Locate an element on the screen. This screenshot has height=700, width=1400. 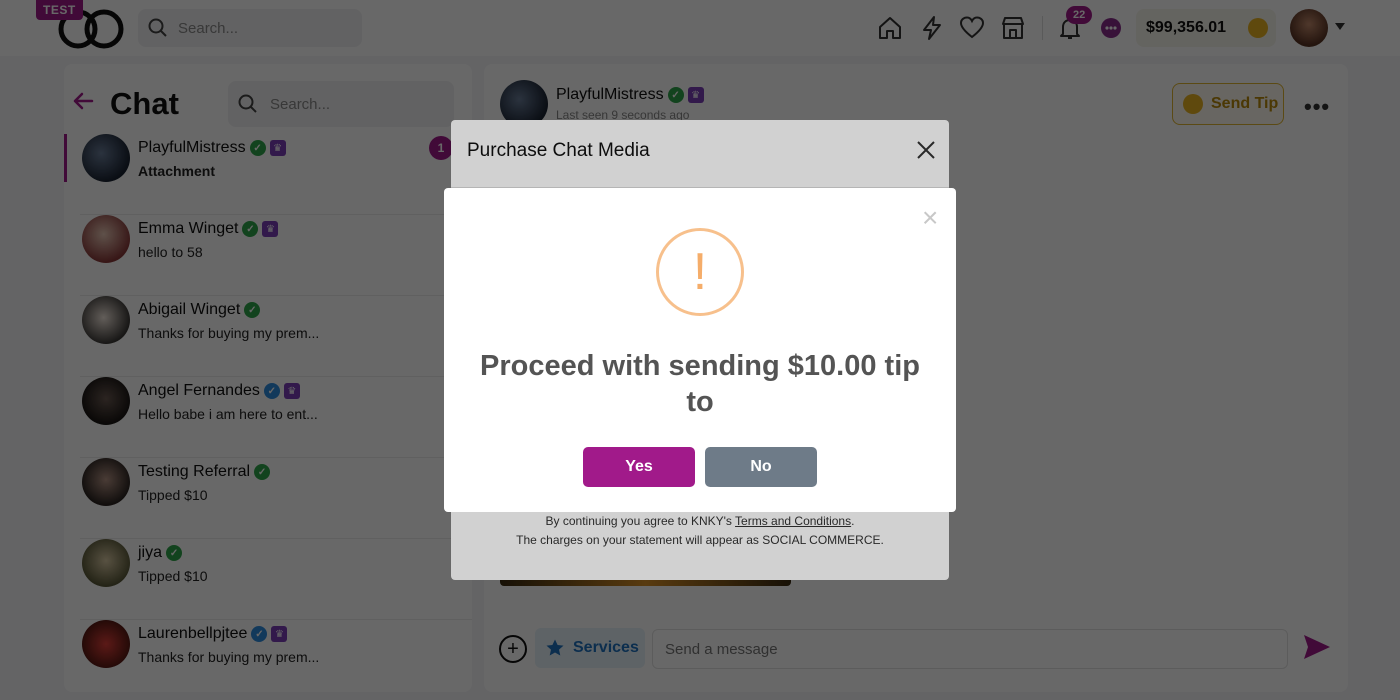
no-button: No is located at coordinates (761, 467).